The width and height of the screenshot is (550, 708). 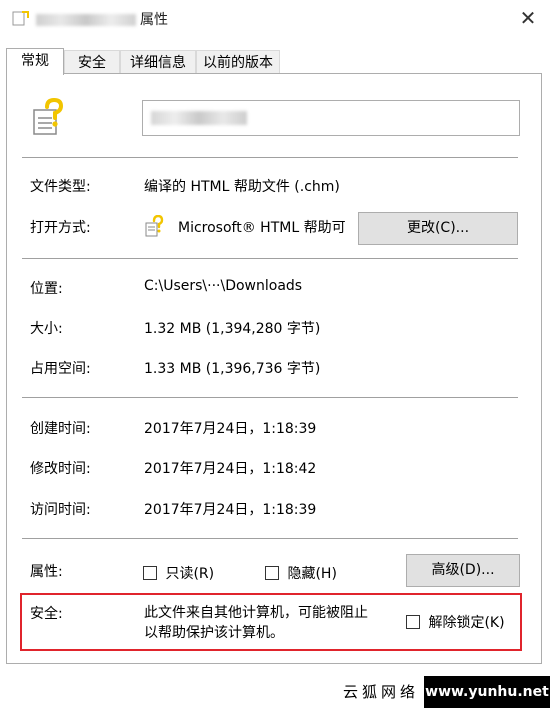 I want to click on window-title: 属性, so click(x=102, y=19).